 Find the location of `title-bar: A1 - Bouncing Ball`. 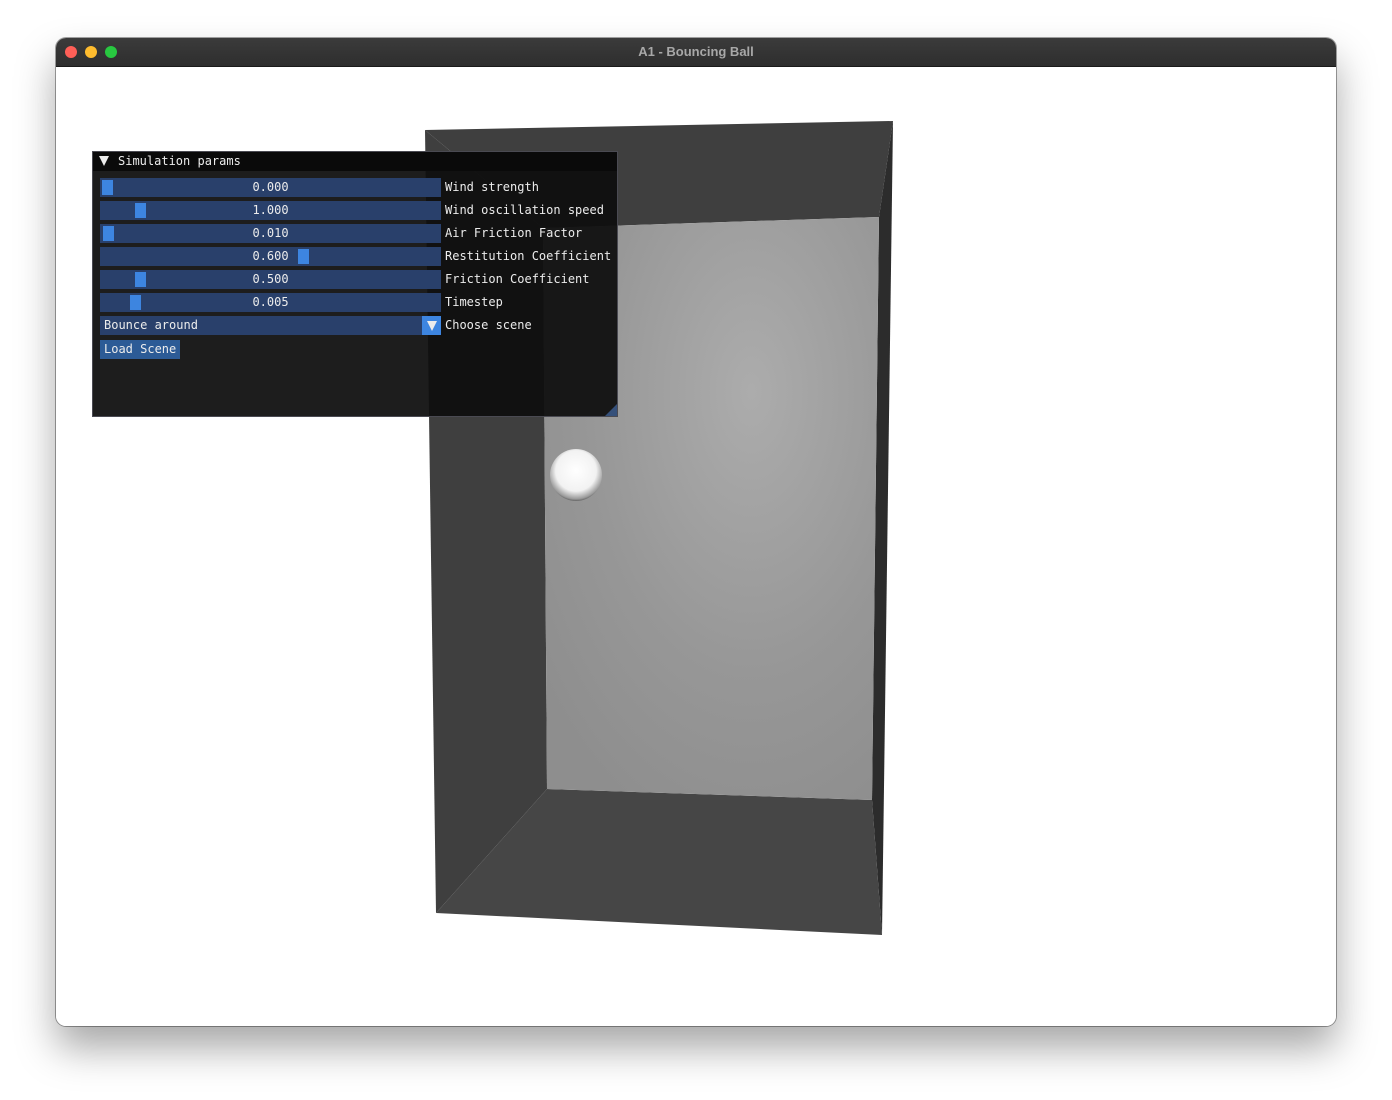

title-bar: A1 - Bouncing Ball is located at coordinates (696, 52).